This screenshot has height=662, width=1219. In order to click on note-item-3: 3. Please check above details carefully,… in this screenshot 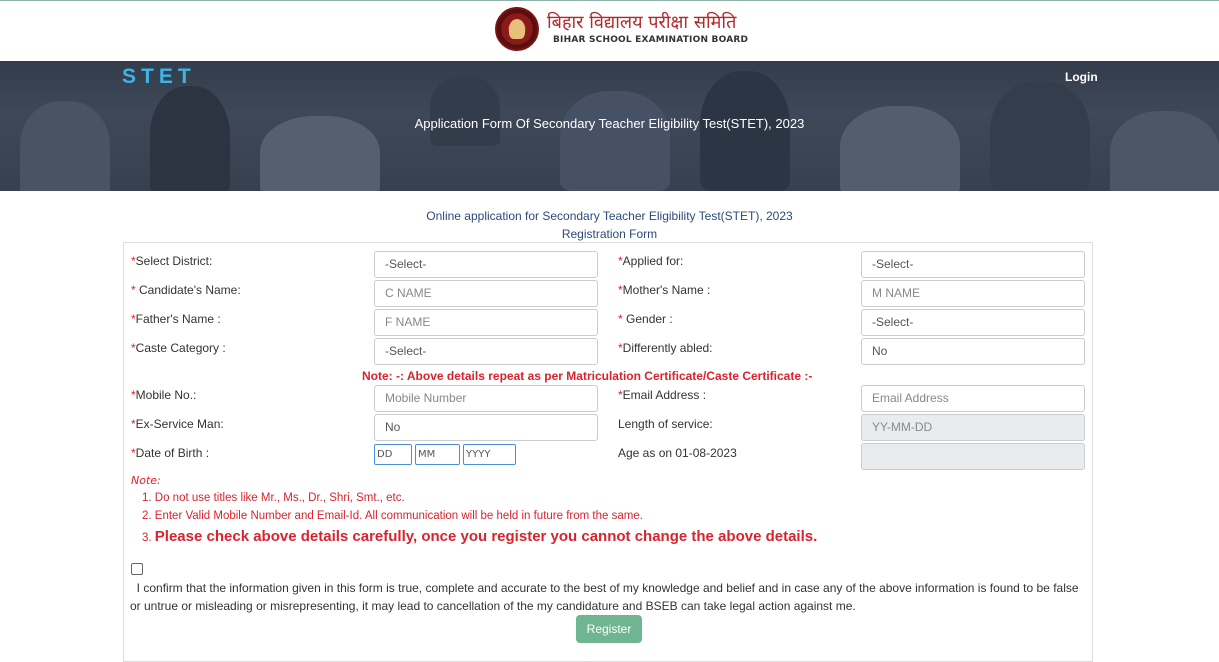, I will do `click(480, 536)`.